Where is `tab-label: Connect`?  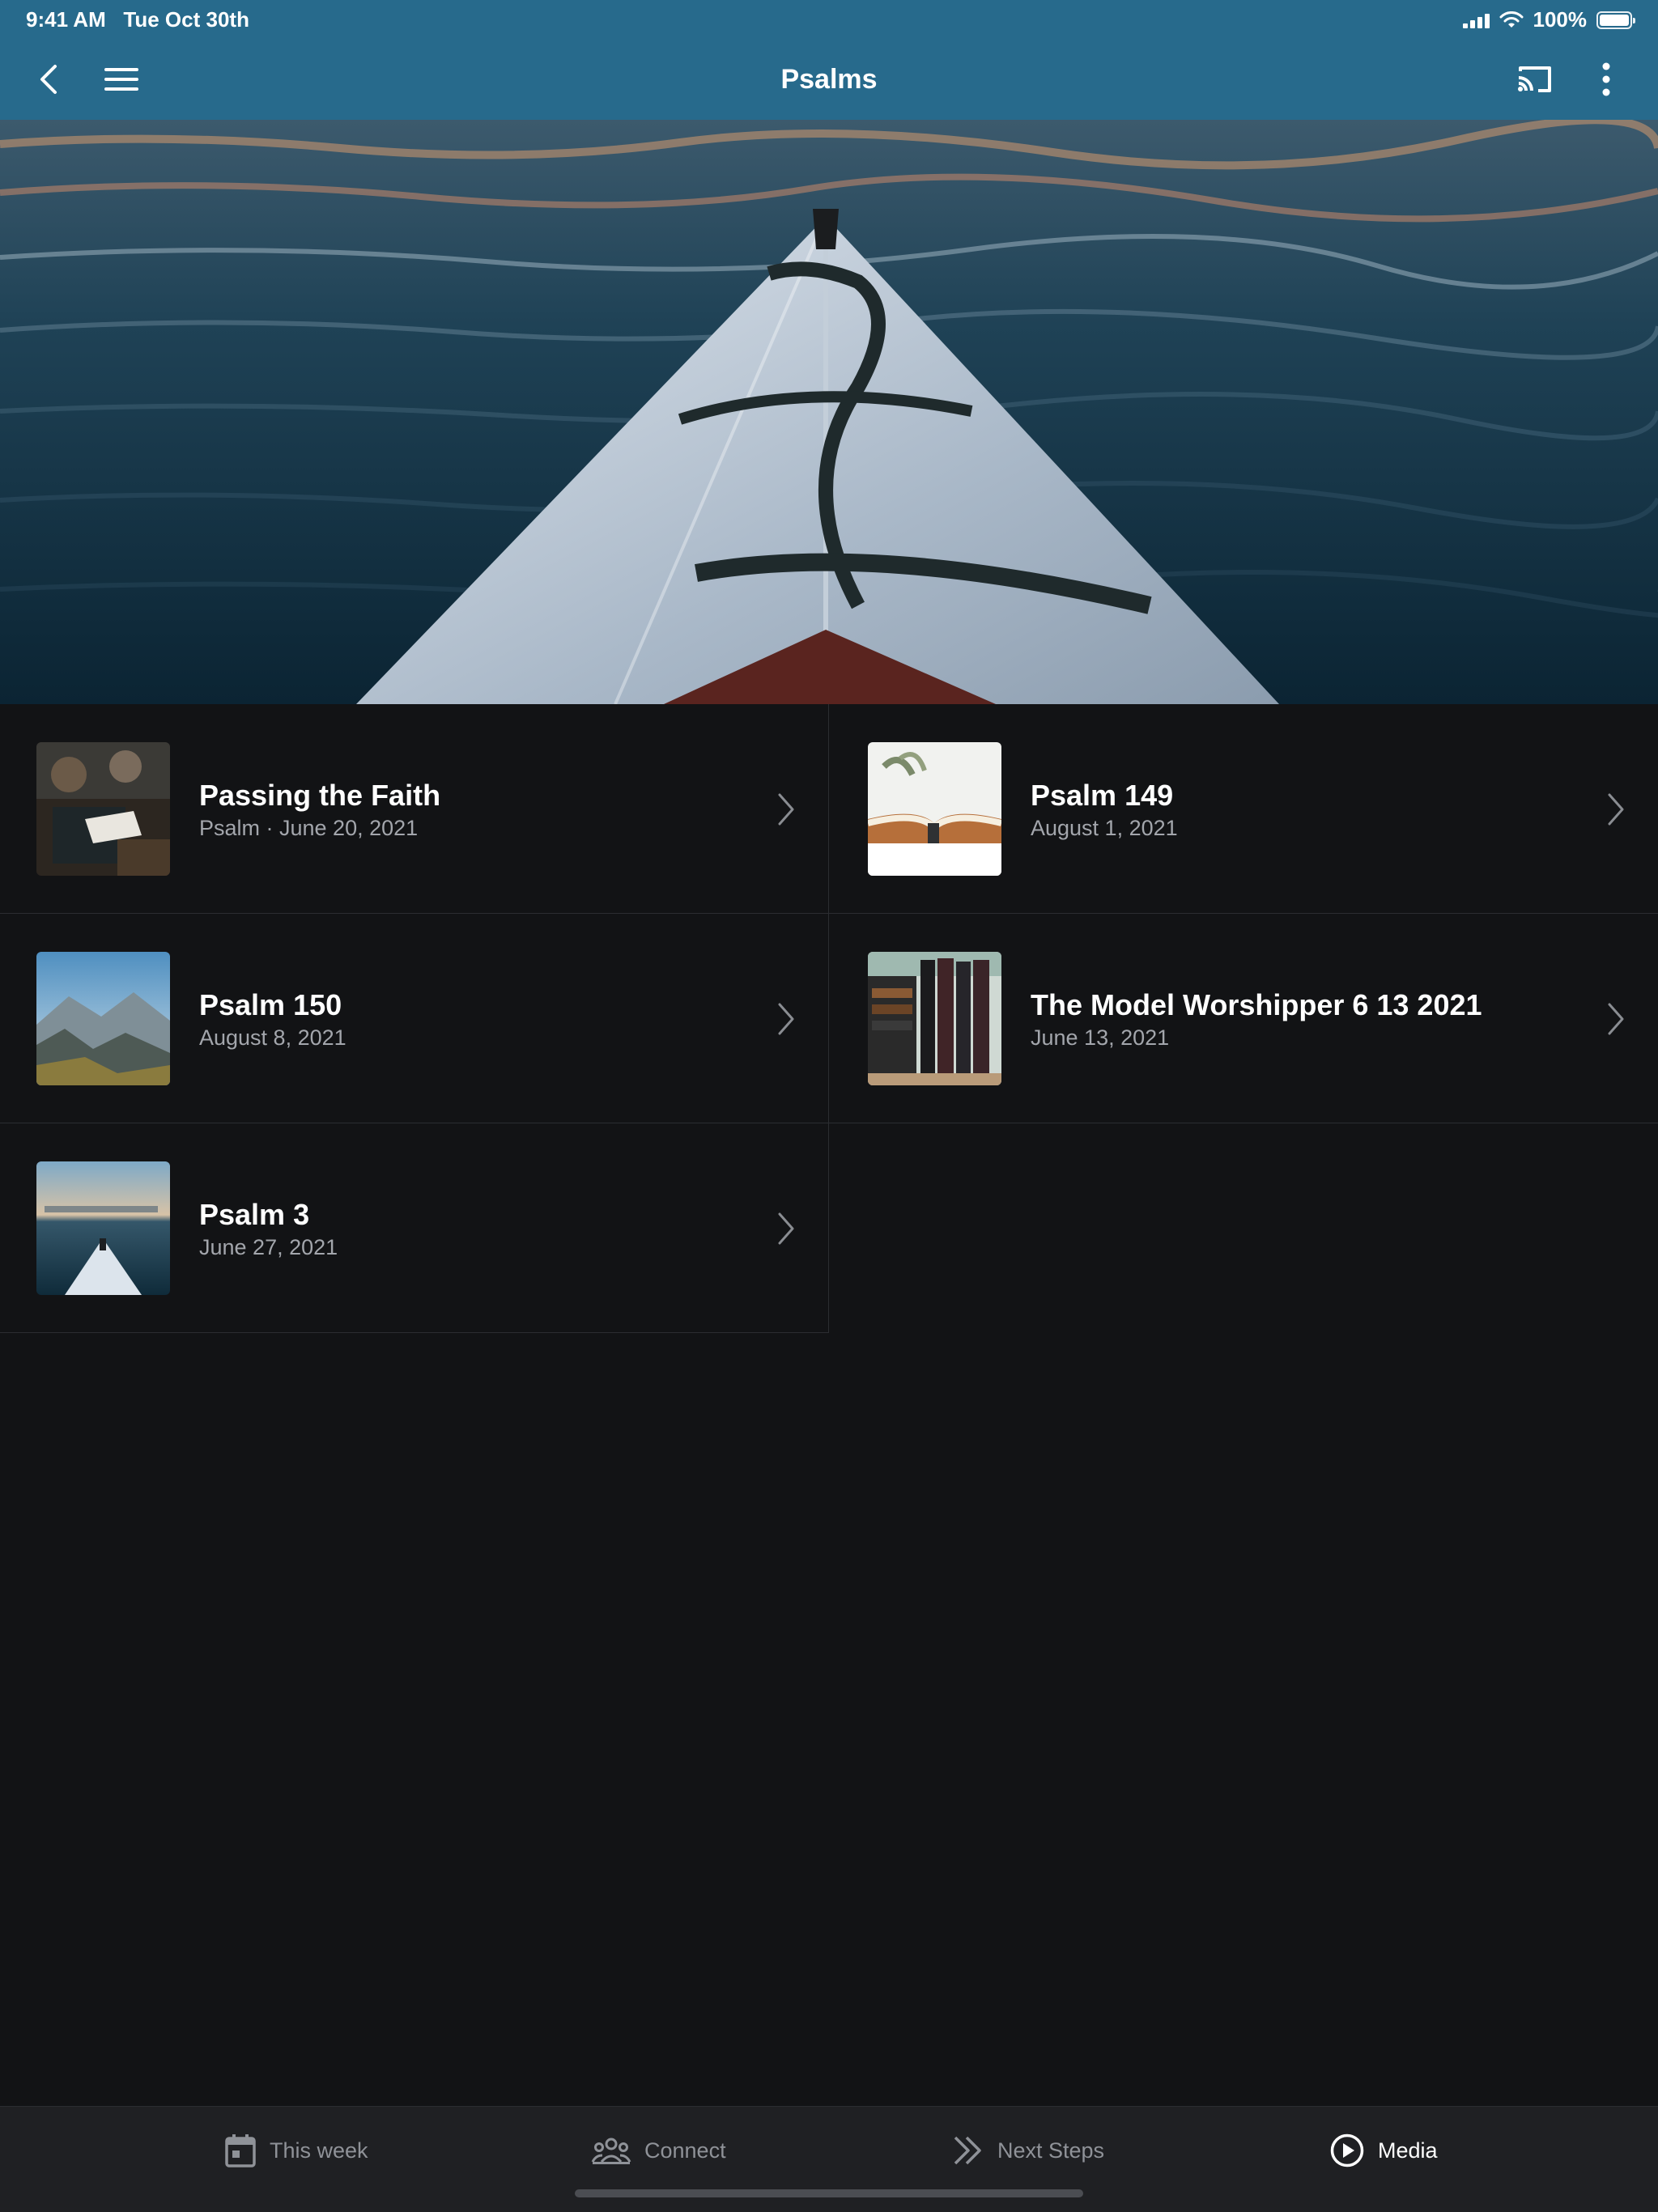
tab-label: Connect is located at coordinates (685, 2150).